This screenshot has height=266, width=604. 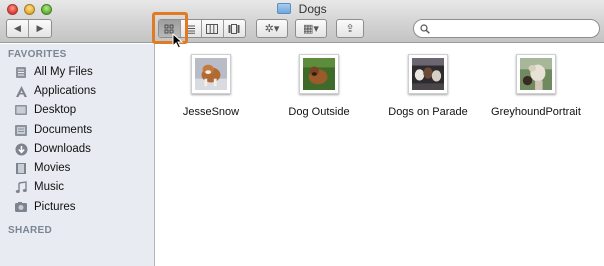 I want to click on file-name: Dog Outside, so click(x=319, y=112).